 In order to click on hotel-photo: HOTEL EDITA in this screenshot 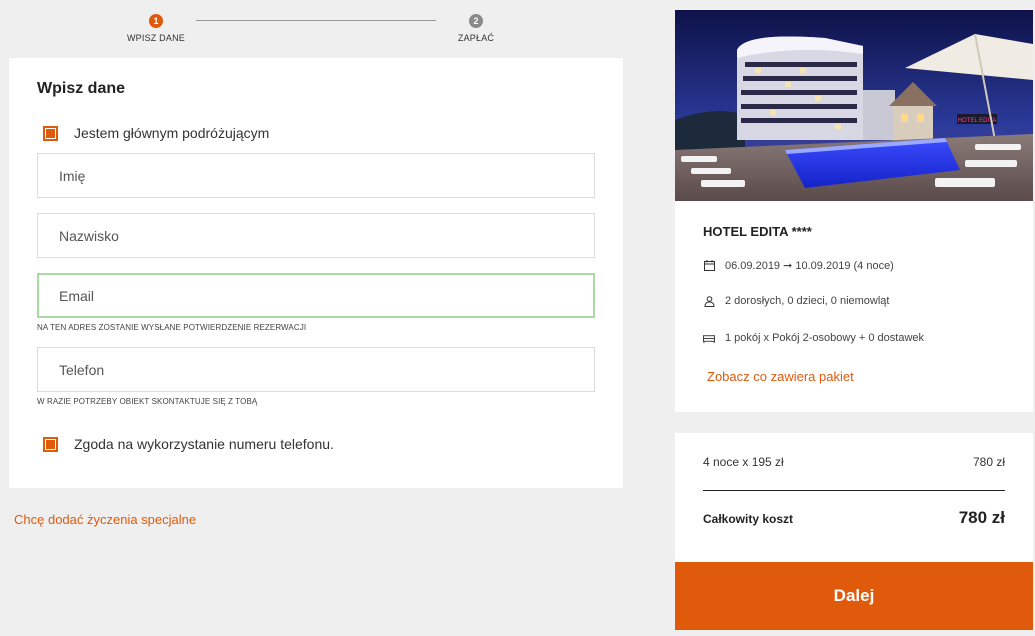, I will do `click(854, 105)`.